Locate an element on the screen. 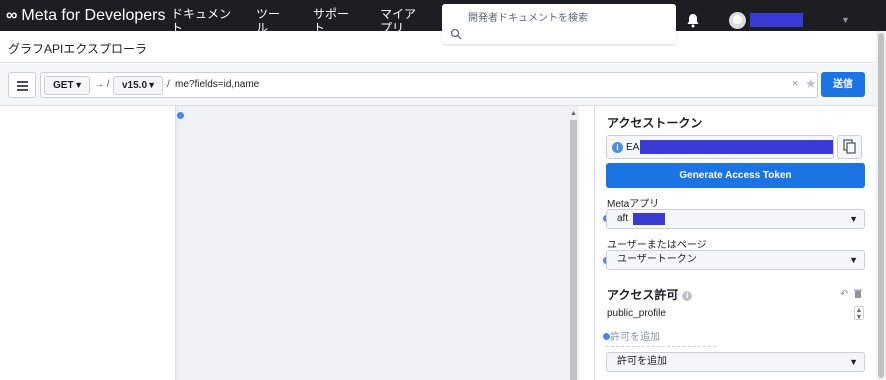 The height and width of the screenshot is (380, 886). user-or-page-value: ユーザートークン is located at coordinates (657, 259).